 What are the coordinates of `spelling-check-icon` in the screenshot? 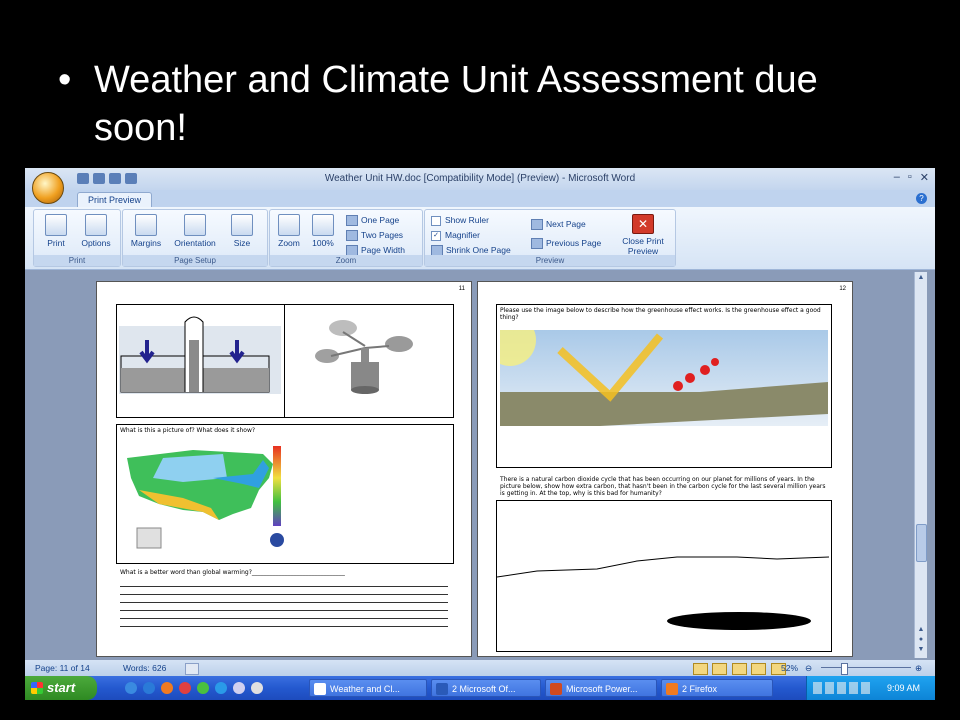 It's located at (192, 669).